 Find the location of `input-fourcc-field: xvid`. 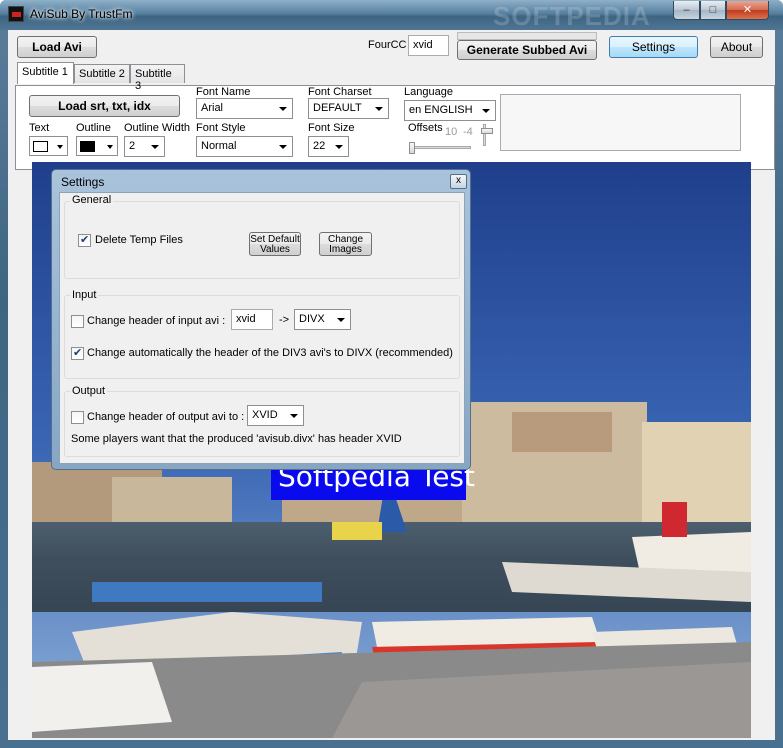

input-fourcc-field: xvid is located at coordinates (252, 319).